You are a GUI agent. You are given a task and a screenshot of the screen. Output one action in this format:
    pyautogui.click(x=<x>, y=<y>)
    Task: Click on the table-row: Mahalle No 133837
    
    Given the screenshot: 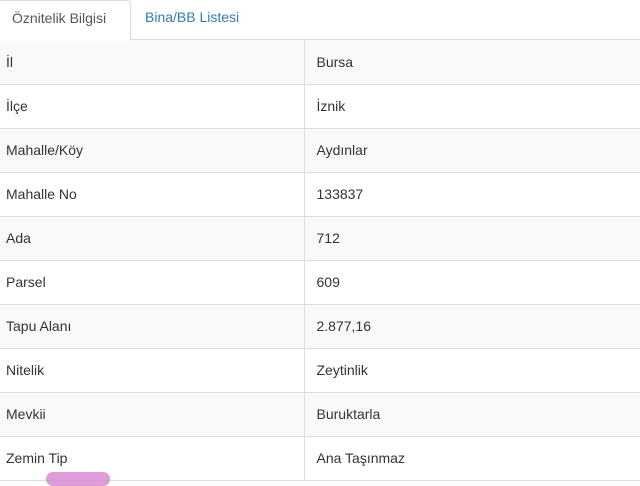 What is the action you would take?
    pyautogui.click(x=320, y=194)
    